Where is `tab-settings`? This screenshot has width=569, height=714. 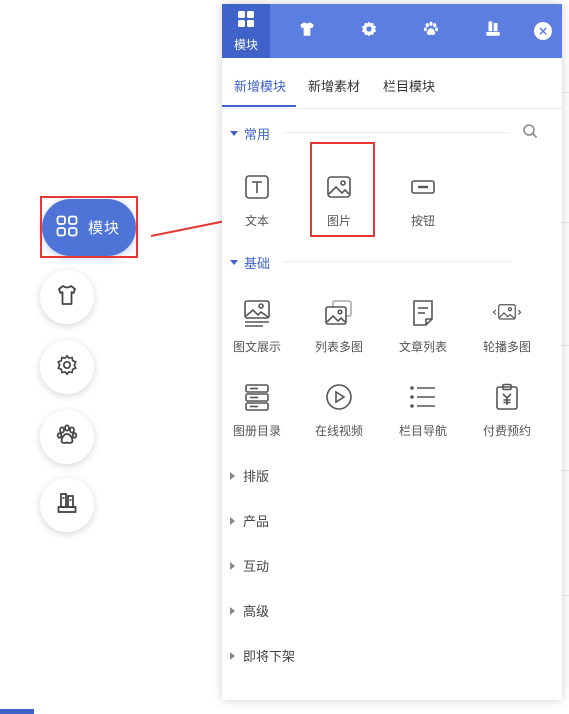 tab-settings is located at coordinates (369, 31).